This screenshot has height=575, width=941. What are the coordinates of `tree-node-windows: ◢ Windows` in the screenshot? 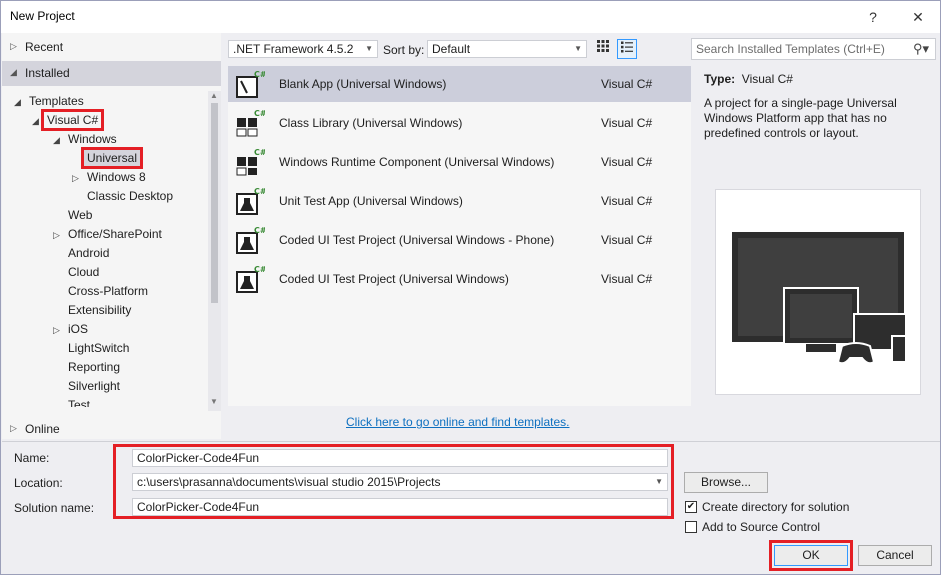 It's located at (86, 140).